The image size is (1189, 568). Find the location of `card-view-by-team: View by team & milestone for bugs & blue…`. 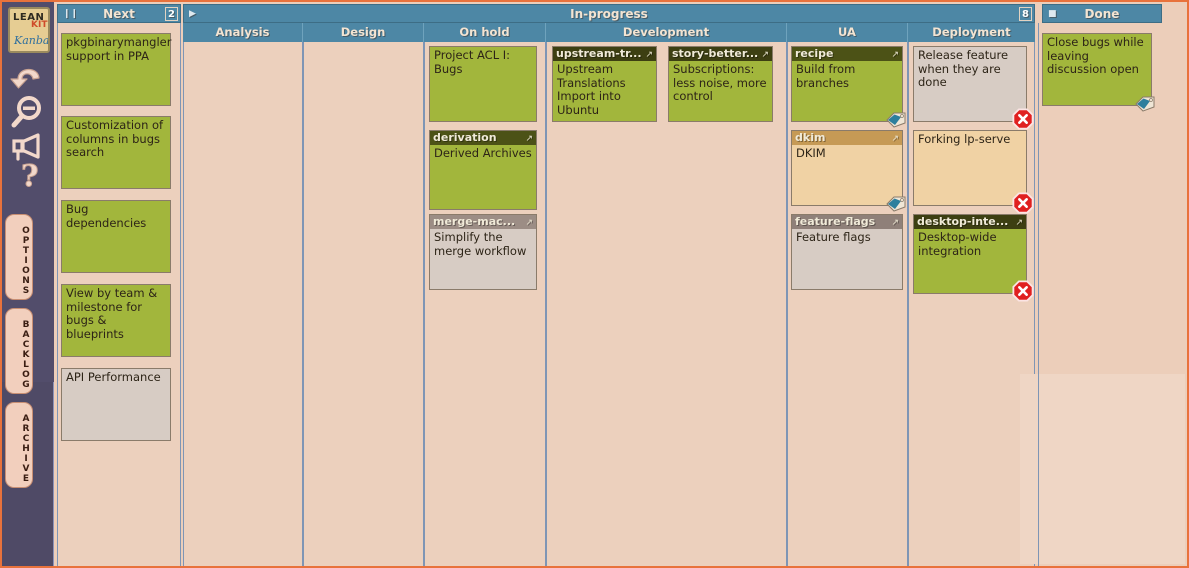

card-view-by-team: View by team & milestone for bugs & blue… is located at coordinates (116, 320).